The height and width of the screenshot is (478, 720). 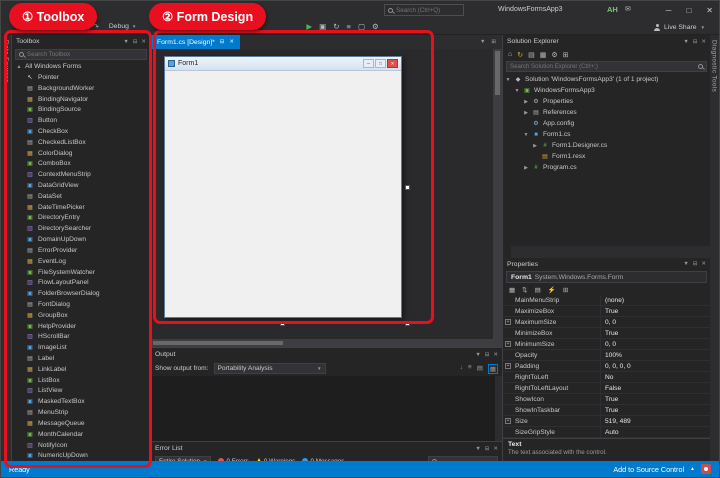 What do you see at coordinates (375, 26) in the screenshot?
I see `options-icon: ⚙` at bounding box center [375, 26].